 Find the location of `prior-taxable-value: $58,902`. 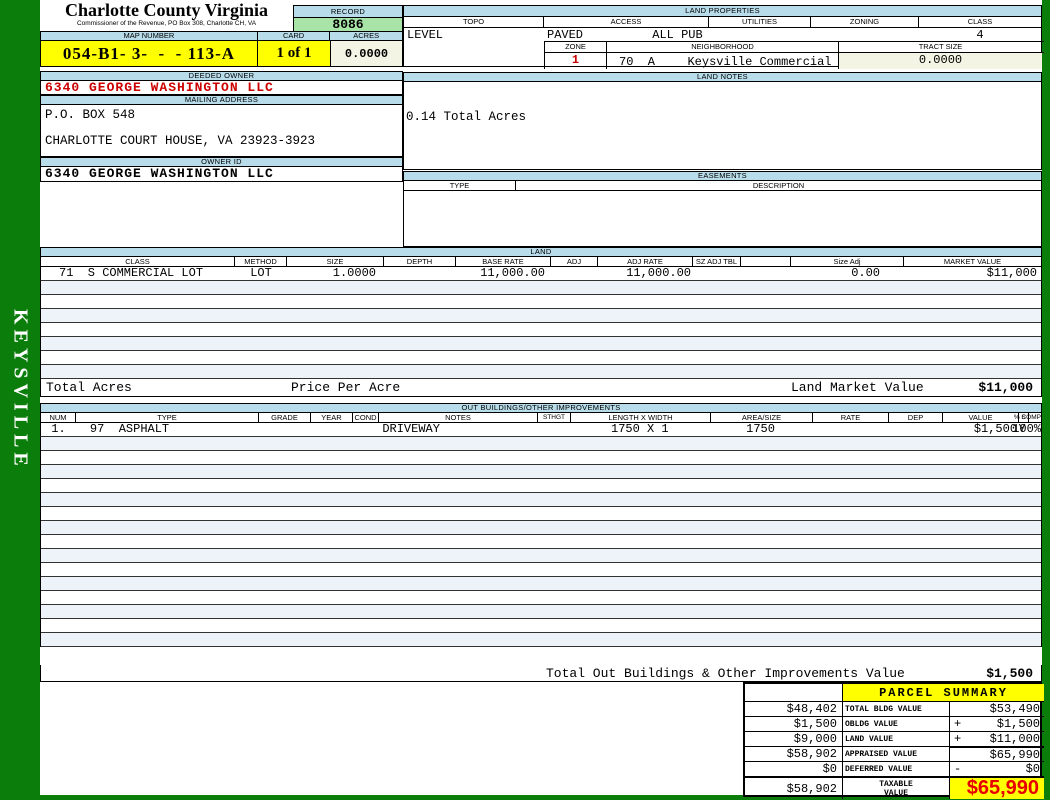

prior-taxable-value: $58,902 is located at coordinates (793, 787).